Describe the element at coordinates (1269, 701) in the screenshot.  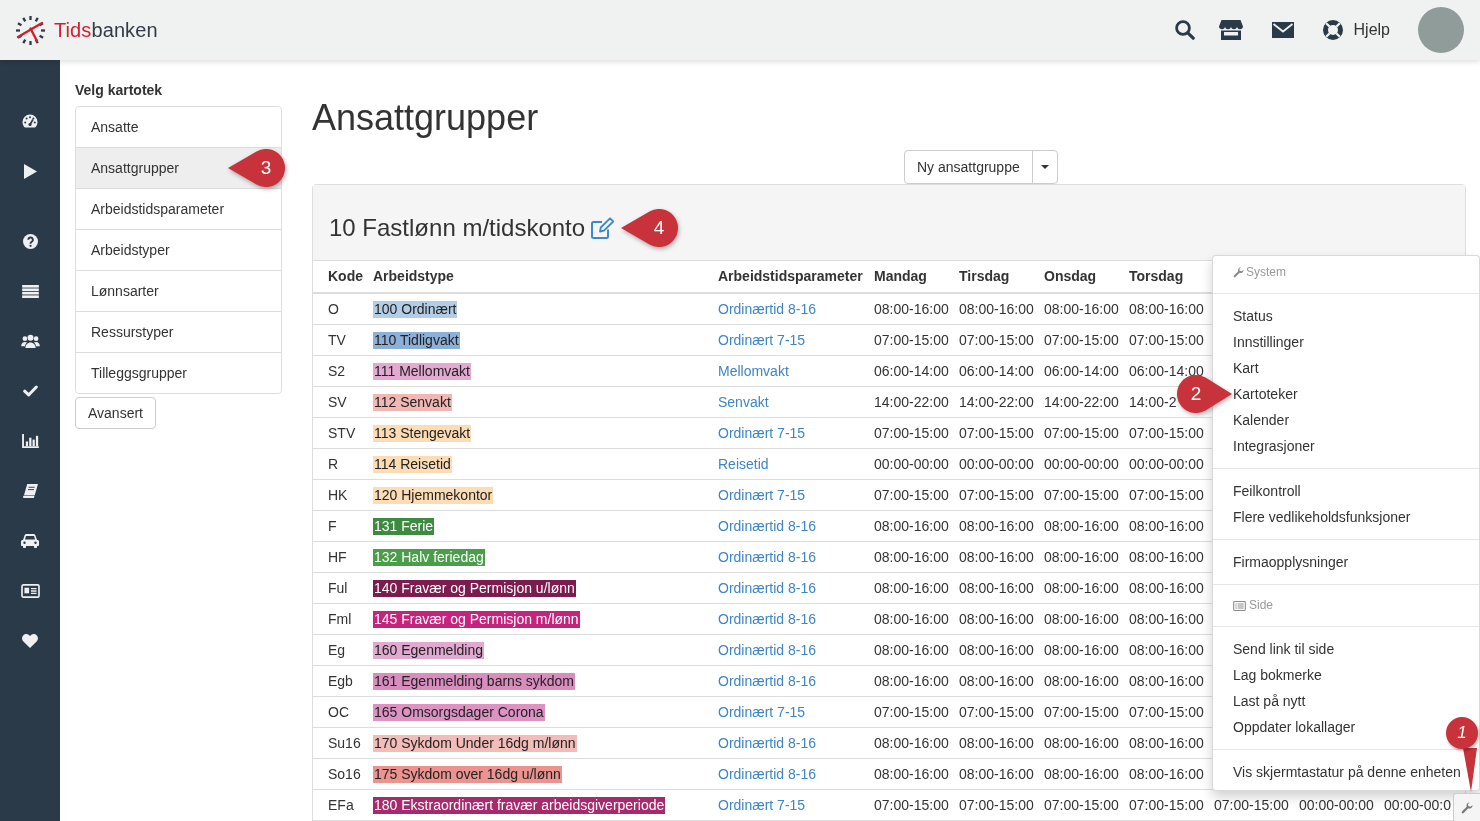
I see `menu-item: Last på nytt` at that location.